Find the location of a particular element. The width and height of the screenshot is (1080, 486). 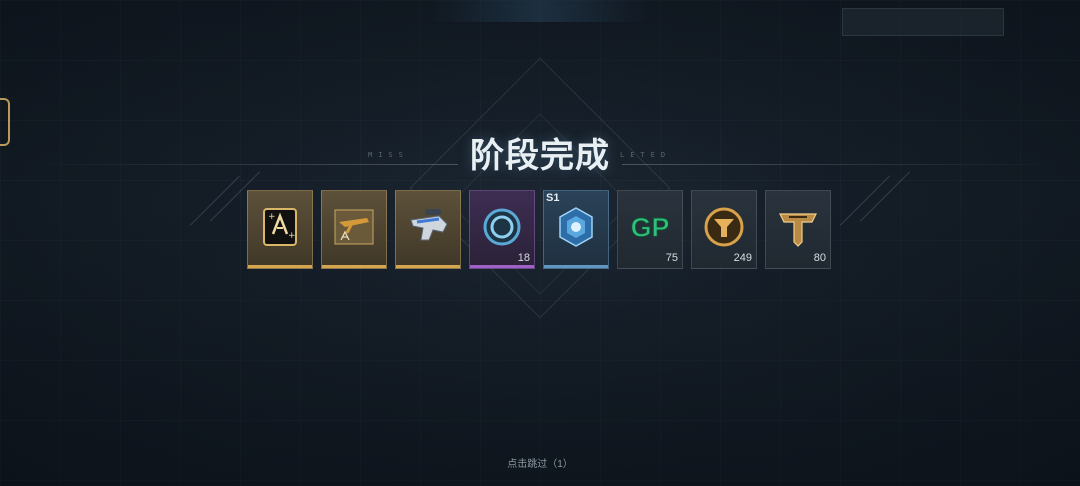

gp-currency-icon: GP is located at coordinates (650, 227).